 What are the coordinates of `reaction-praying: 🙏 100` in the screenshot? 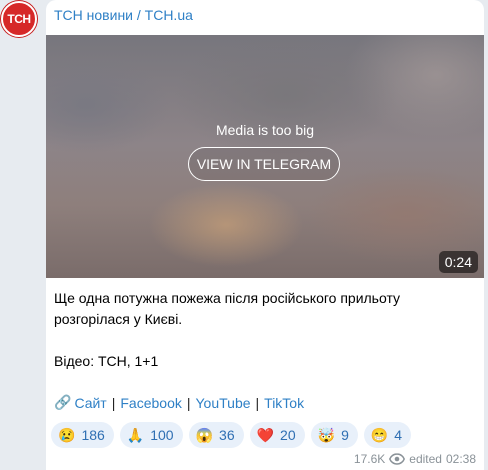 It's located at (151, 435).